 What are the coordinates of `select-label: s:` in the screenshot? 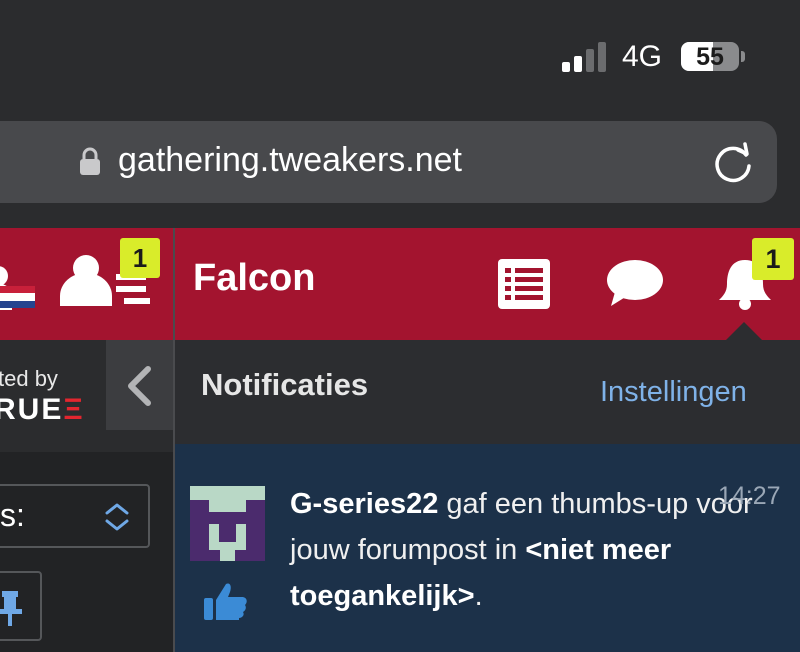 It's located at (12, 515).